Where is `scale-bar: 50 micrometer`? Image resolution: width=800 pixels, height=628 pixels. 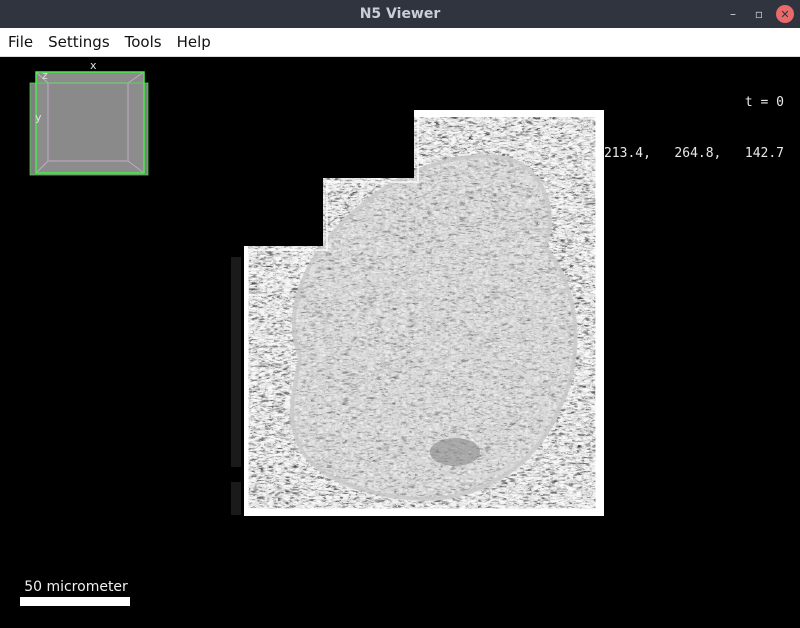 scale-bar: 50 micrometer is located at coordinates (76, 592).